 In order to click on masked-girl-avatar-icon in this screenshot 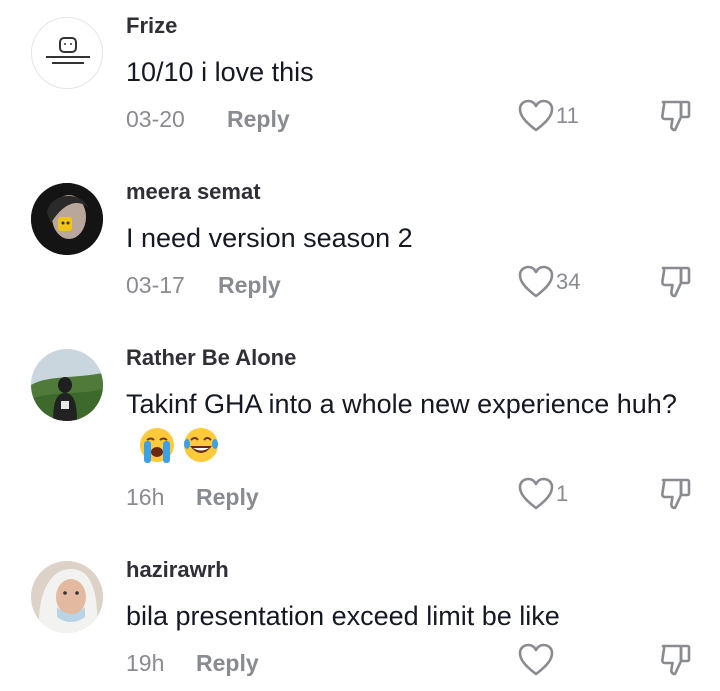, I will do `click(67, 597)`.